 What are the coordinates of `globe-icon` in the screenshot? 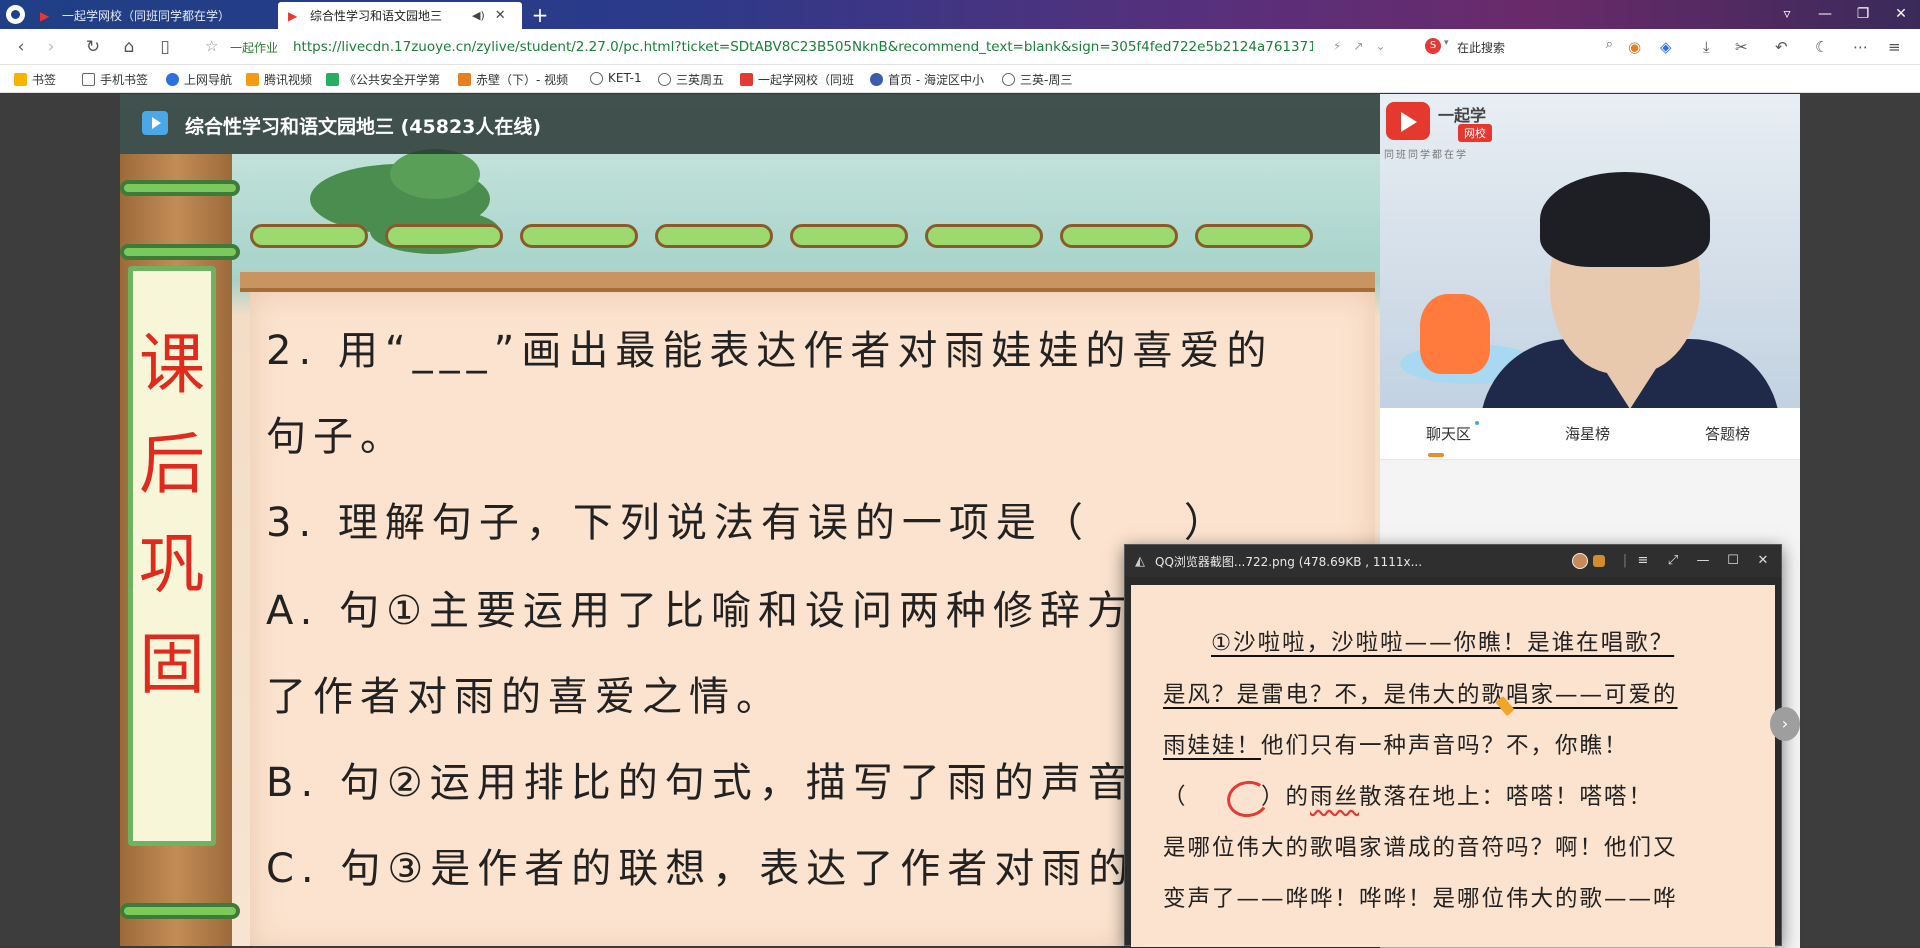 It's located at (596, 78).